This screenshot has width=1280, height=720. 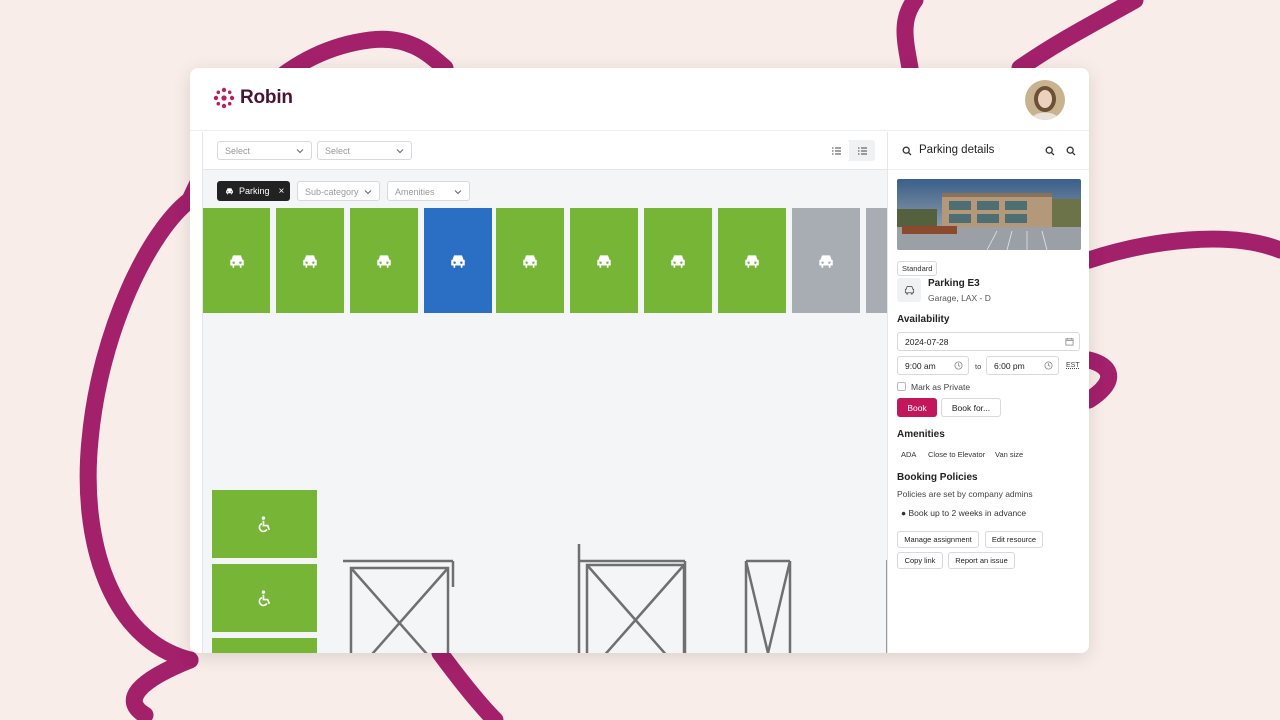 I want to click on availability-heading: Availability, so click(x=923, y=319).